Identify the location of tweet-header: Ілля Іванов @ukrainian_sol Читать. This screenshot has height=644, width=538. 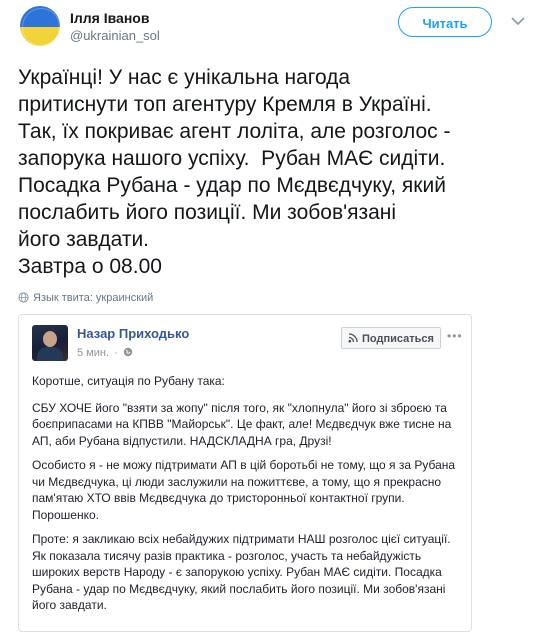
(272, 26).